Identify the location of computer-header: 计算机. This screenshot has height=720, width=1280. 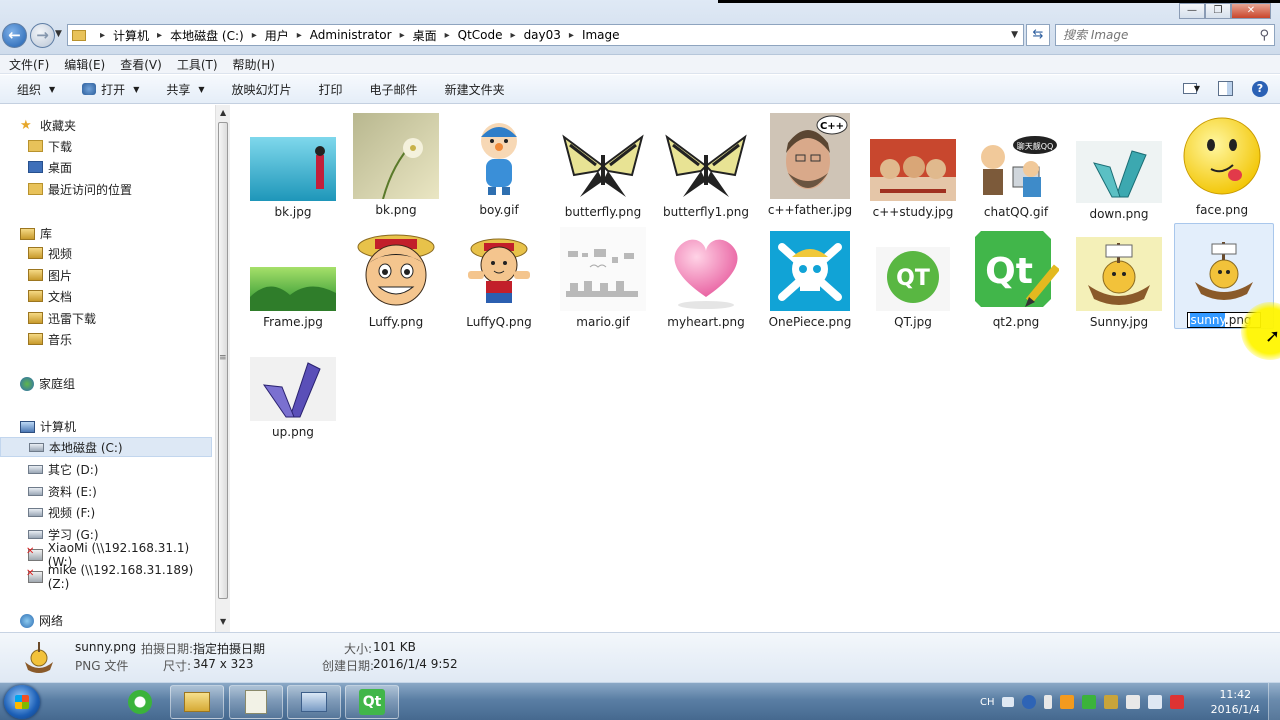
(48, 426).